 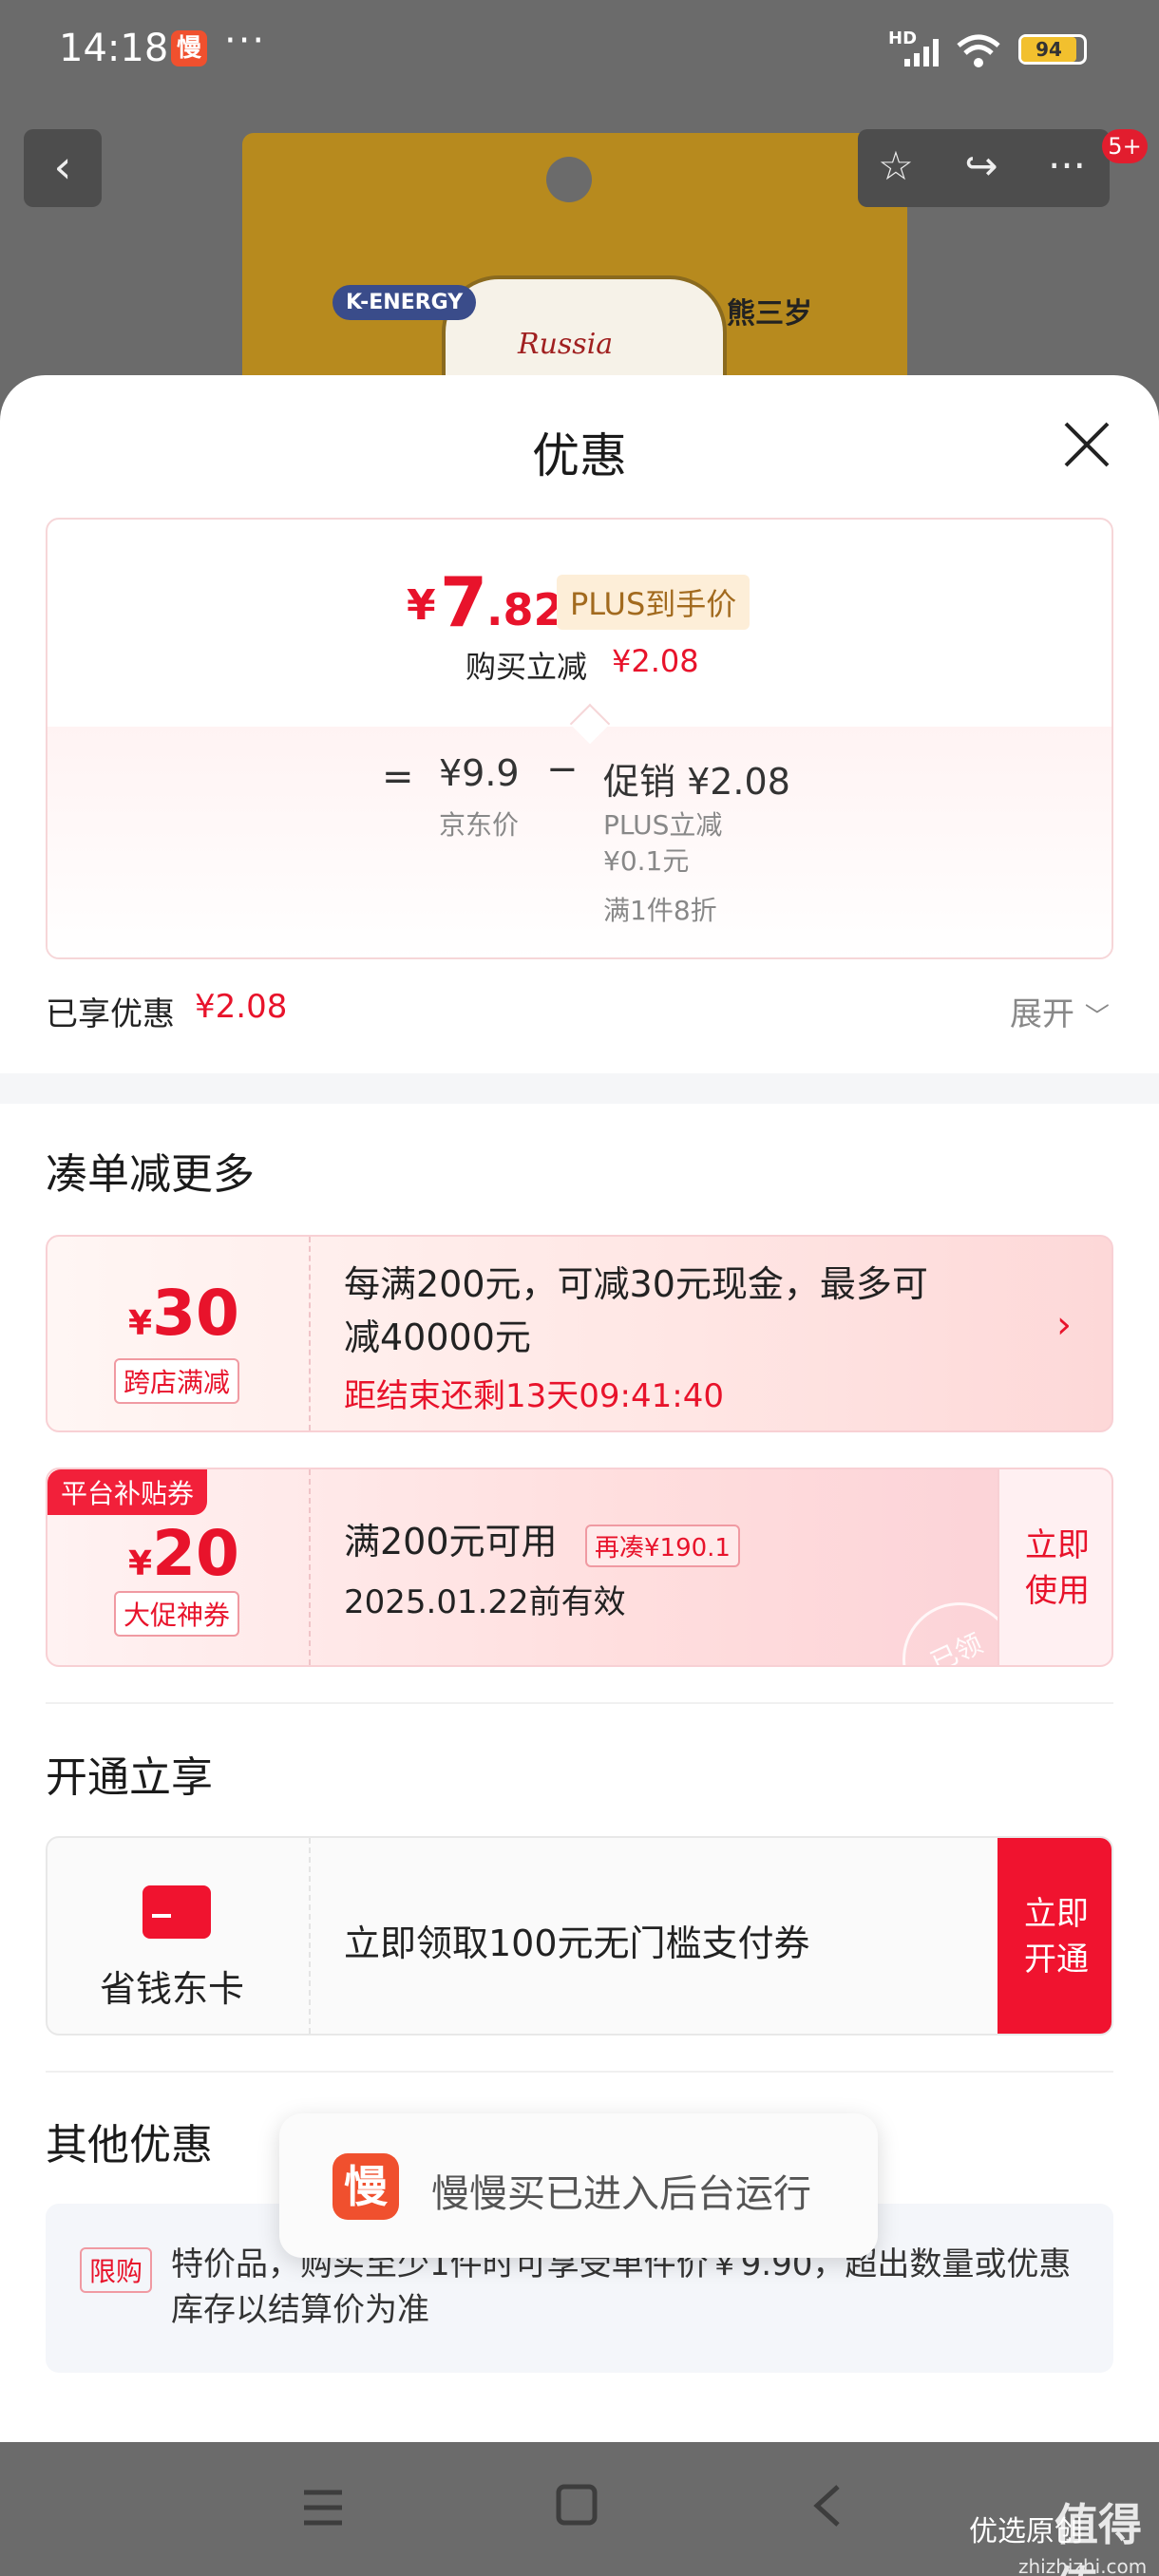 What do you see at coordinates (978, 50) in the screenshot?
I see `wifi-icon` at bounding box center [978, 50].